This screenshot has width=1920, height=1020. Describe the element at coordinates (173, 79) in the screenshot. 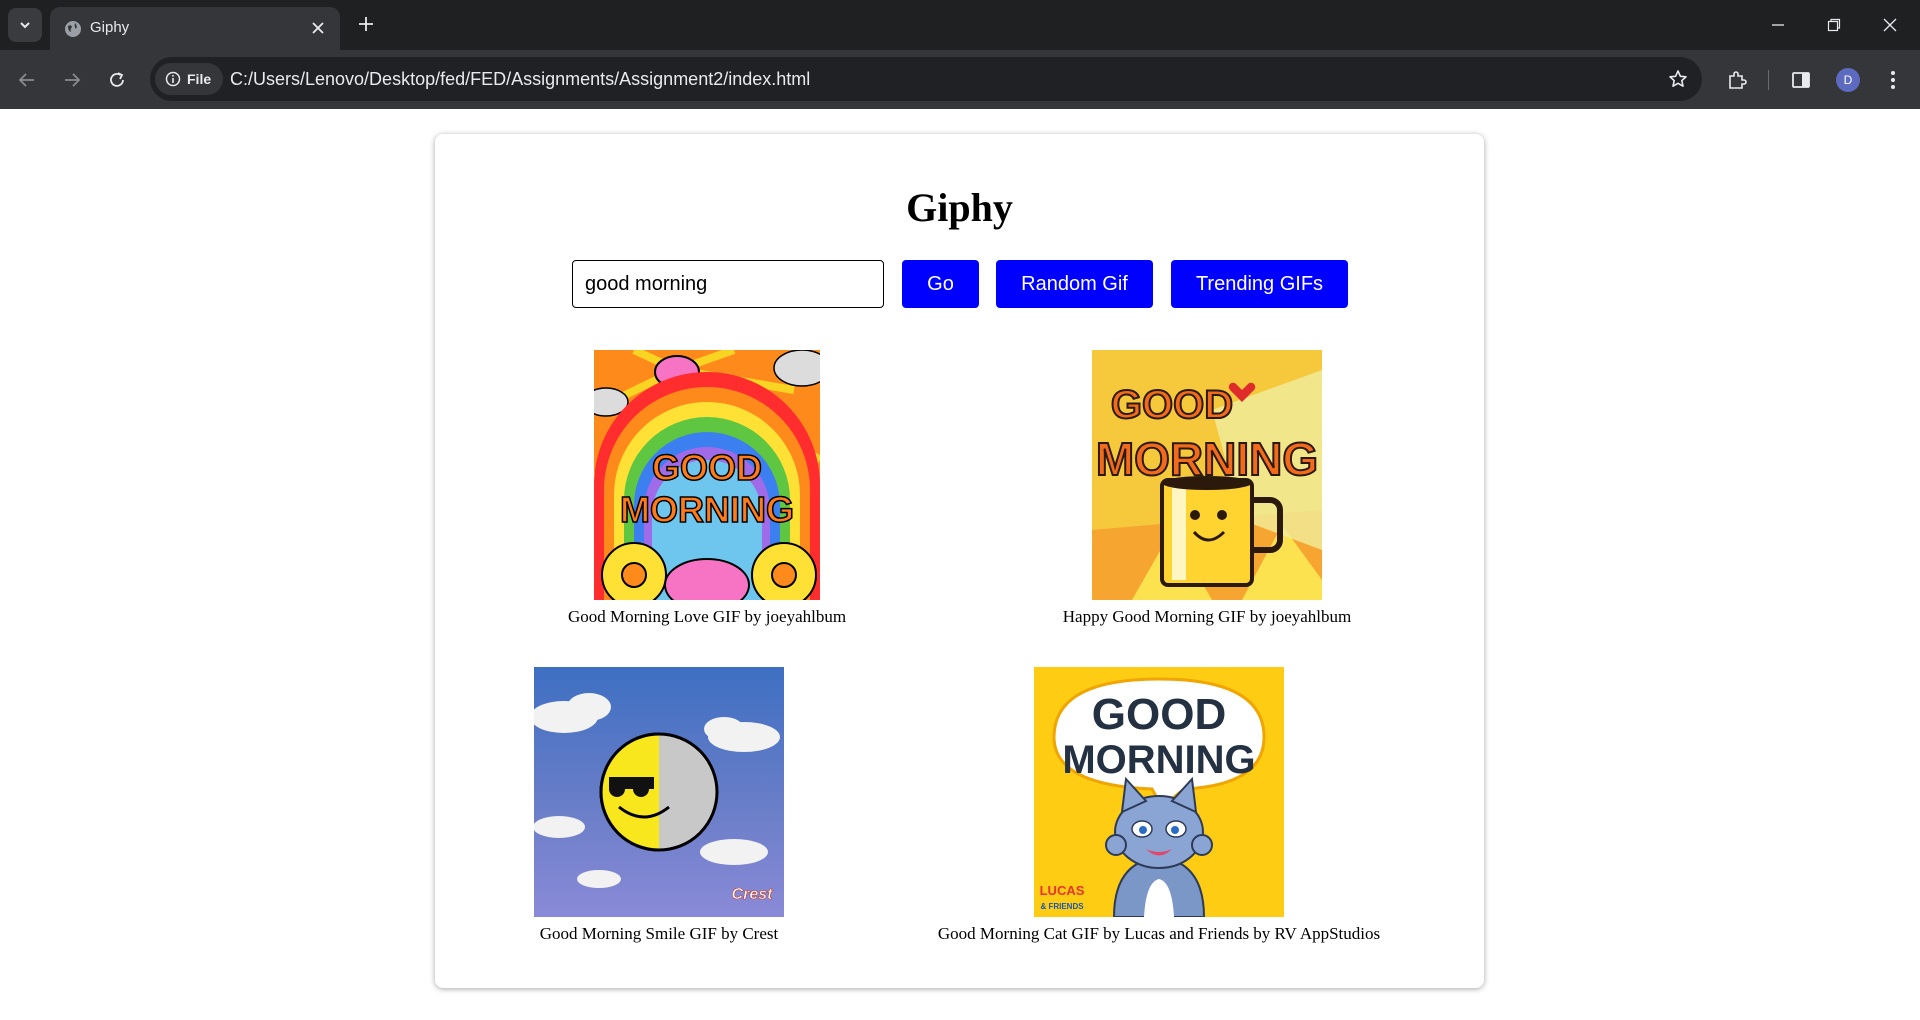

I see `info-icon` at that location.